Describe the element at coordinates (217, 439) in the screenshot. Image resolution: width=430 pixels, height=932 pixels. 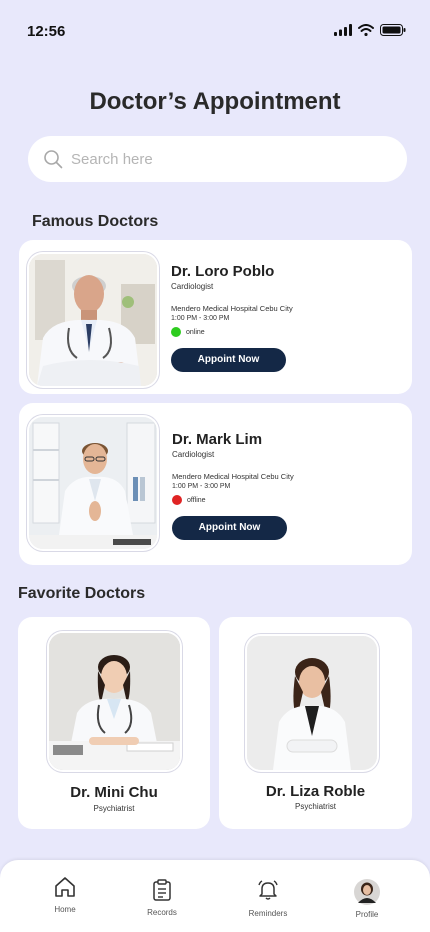
I see `doctor-name: Dr. Mark Lim` at that location.